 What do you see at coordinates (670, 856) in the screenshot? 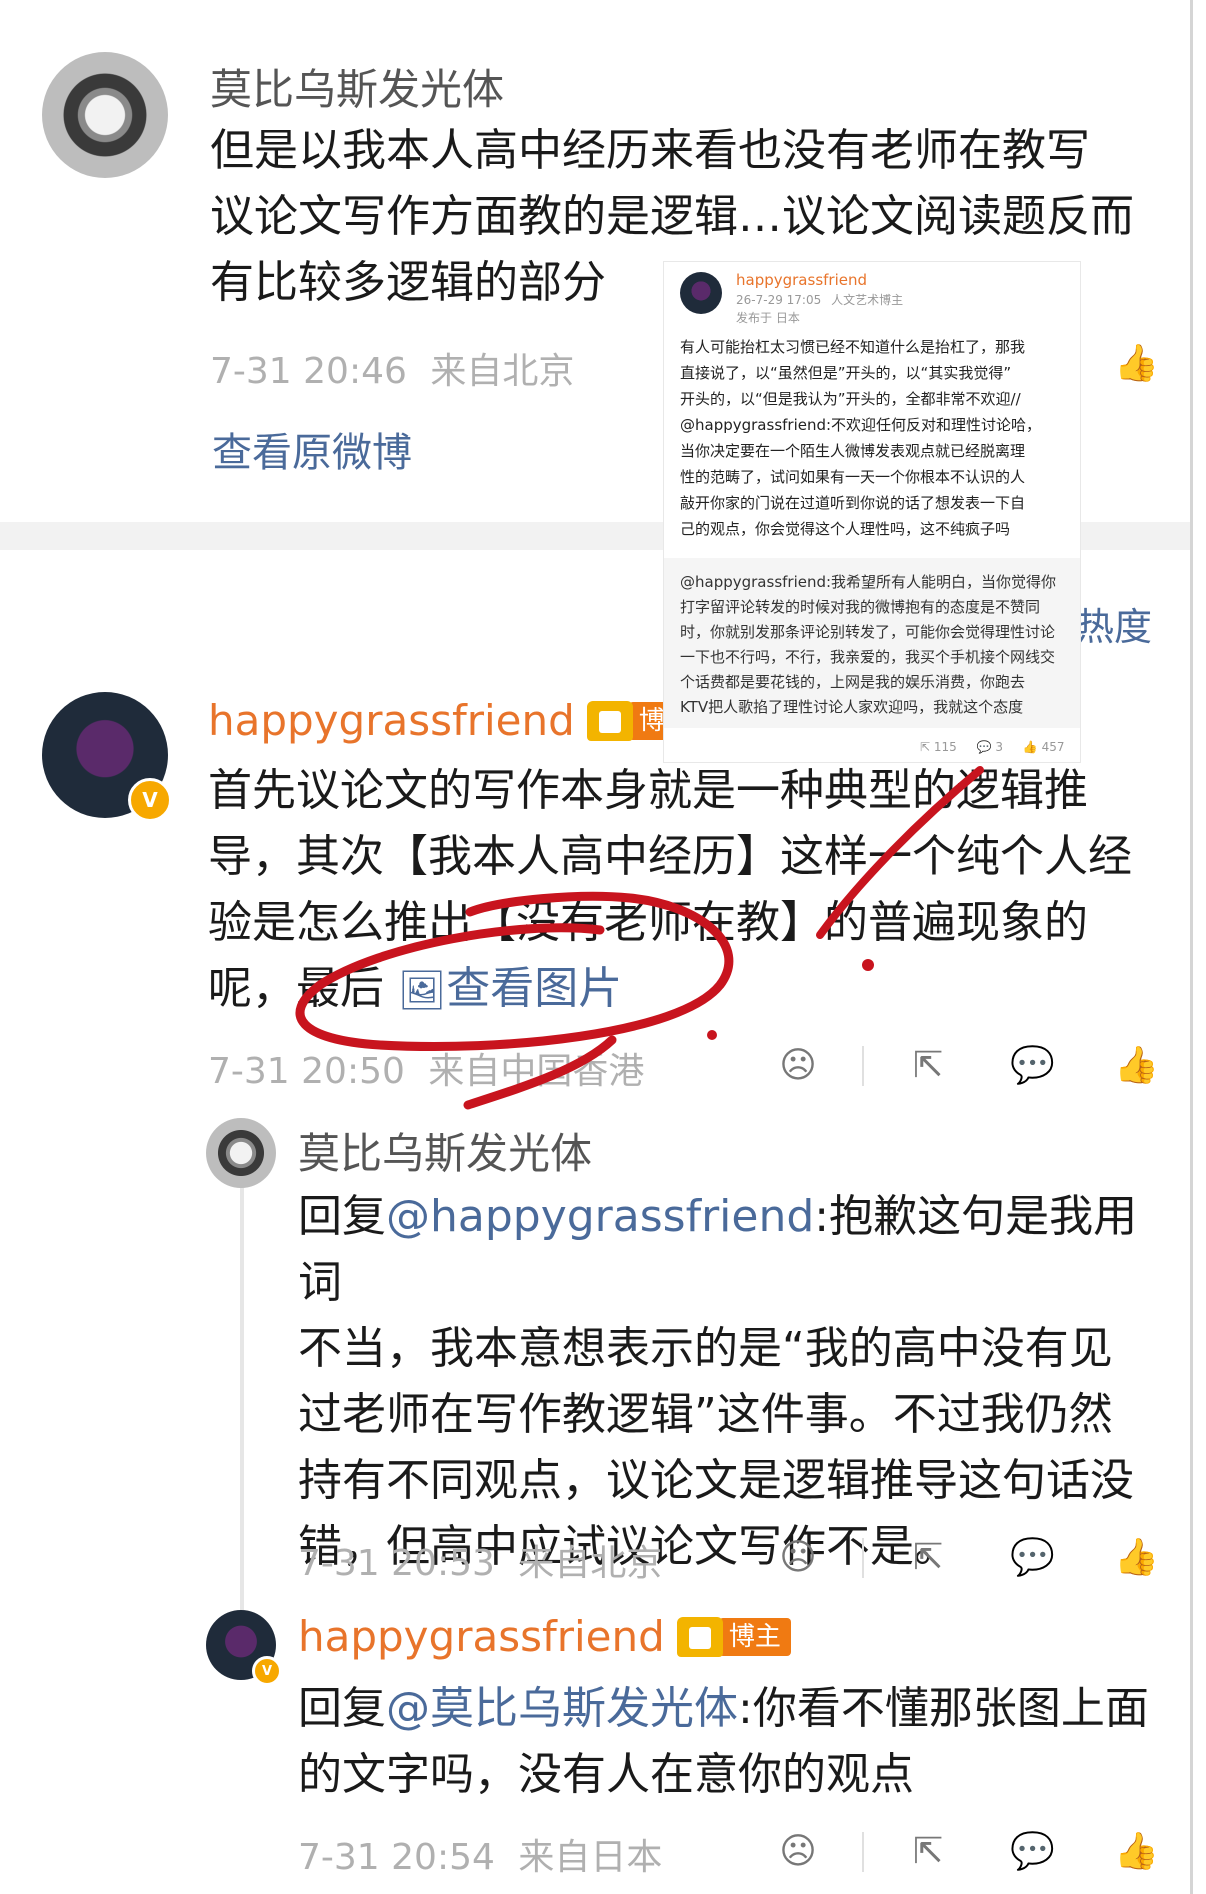
I see `comment-text-line: 导，其次【我本人高中经历】这样一个纯个人经` at bounding box center [670, 856].